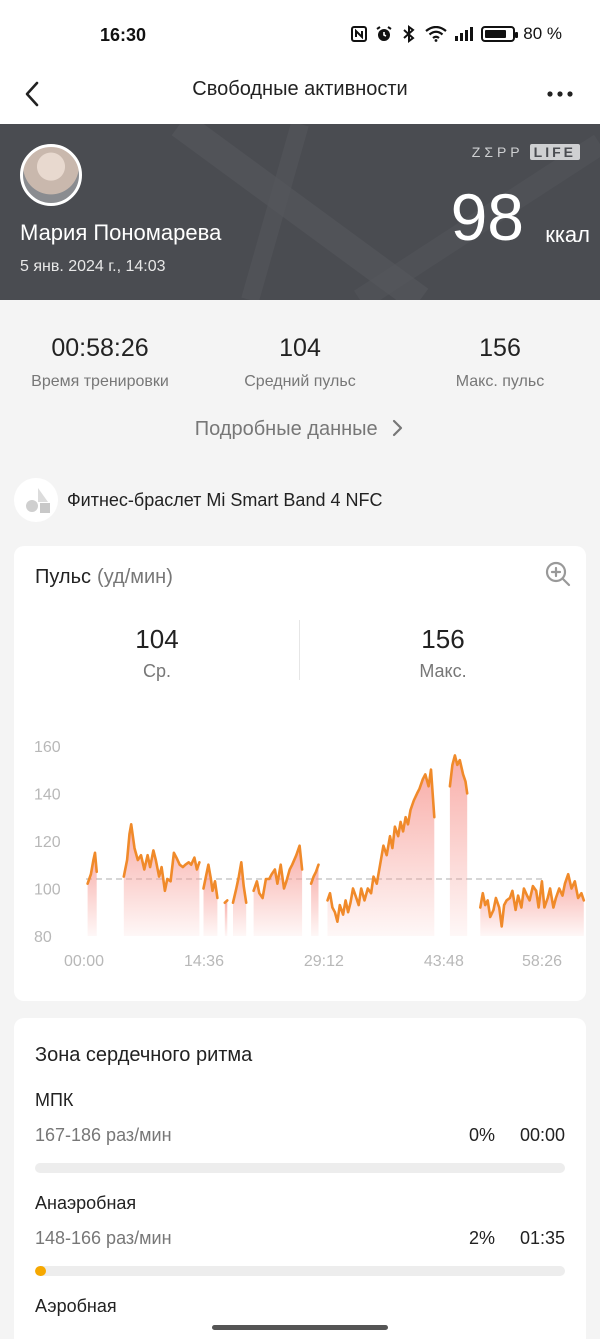 The width and height of the screenshot is (600, 1339). I want to click on hr-avg-value: 104, so click(157, 639).